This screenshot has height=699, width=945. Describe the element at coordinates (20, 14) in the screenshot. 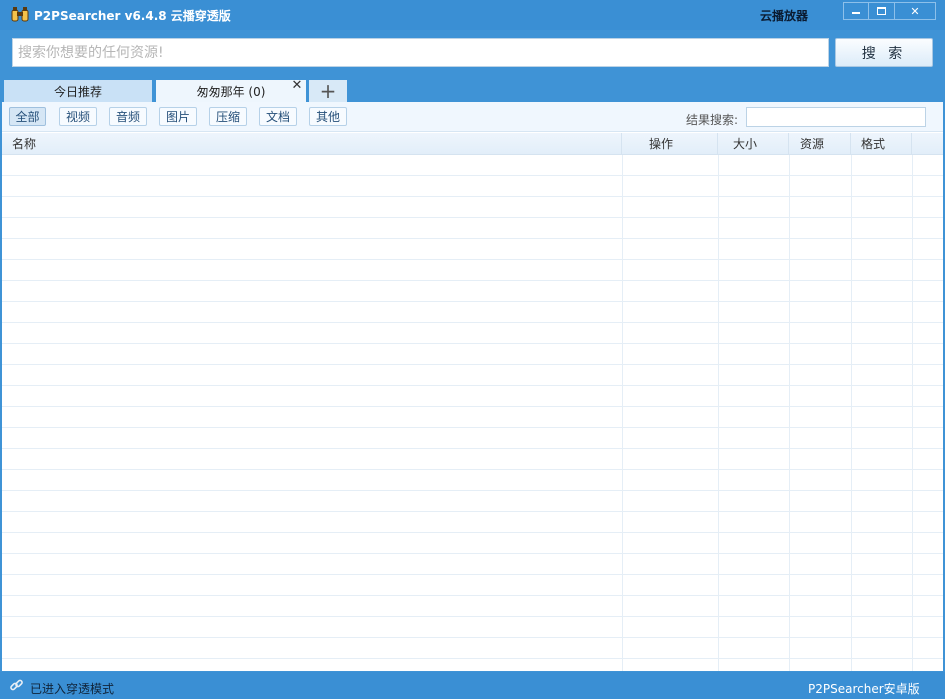

I see `binoculars-icon` at that location.